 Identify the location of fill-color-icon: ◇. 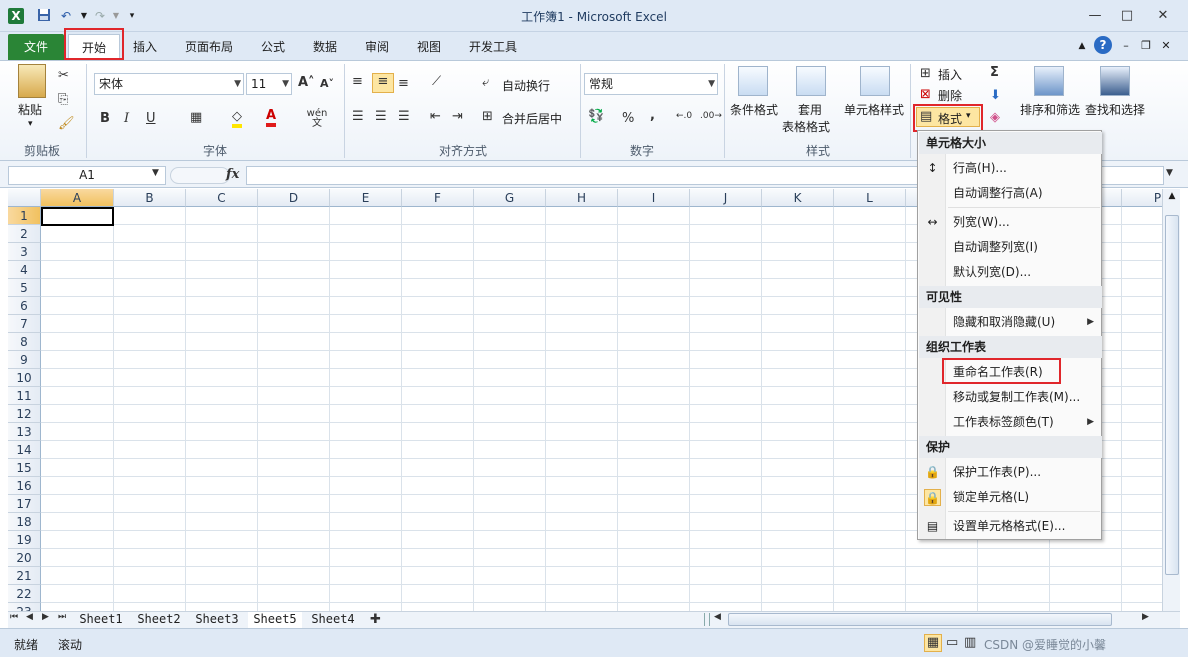
(237, 118).